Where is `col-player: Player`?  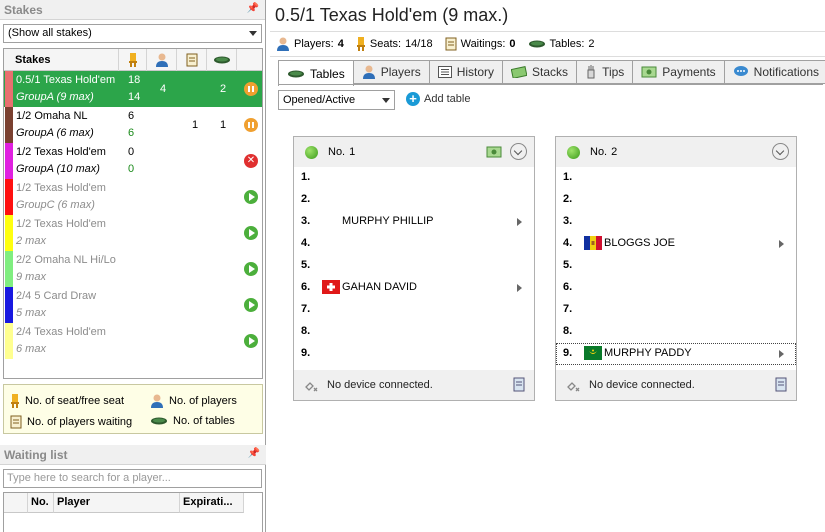 col-player: Player is located at coordinates (117, 503).